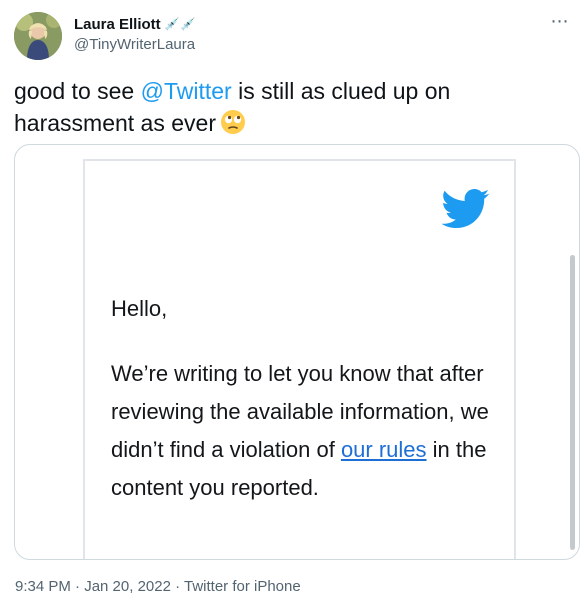  I want to click on tweet-text-prefix: good to see, so click(77, 91).